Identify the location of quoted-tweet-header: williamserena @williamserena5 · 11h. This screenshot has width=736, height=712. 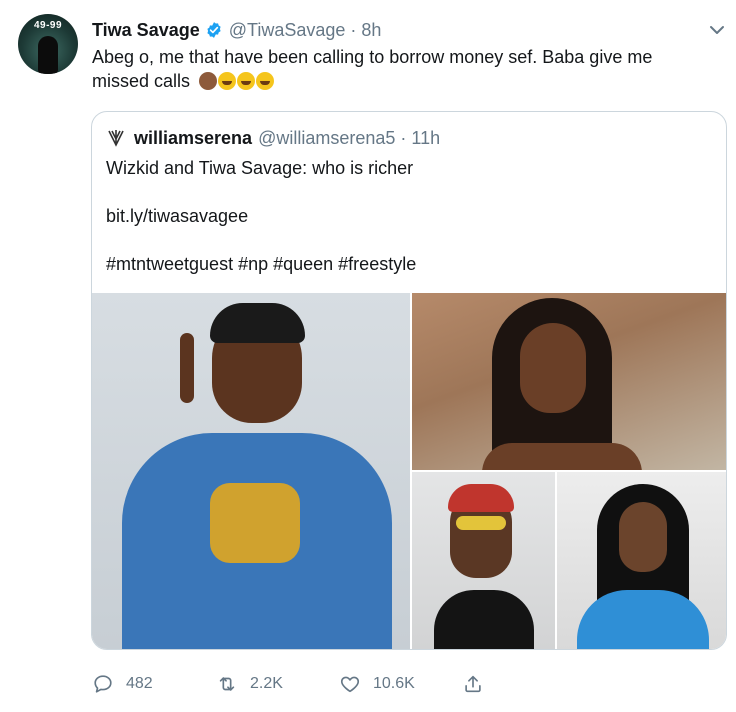
(273, 138).